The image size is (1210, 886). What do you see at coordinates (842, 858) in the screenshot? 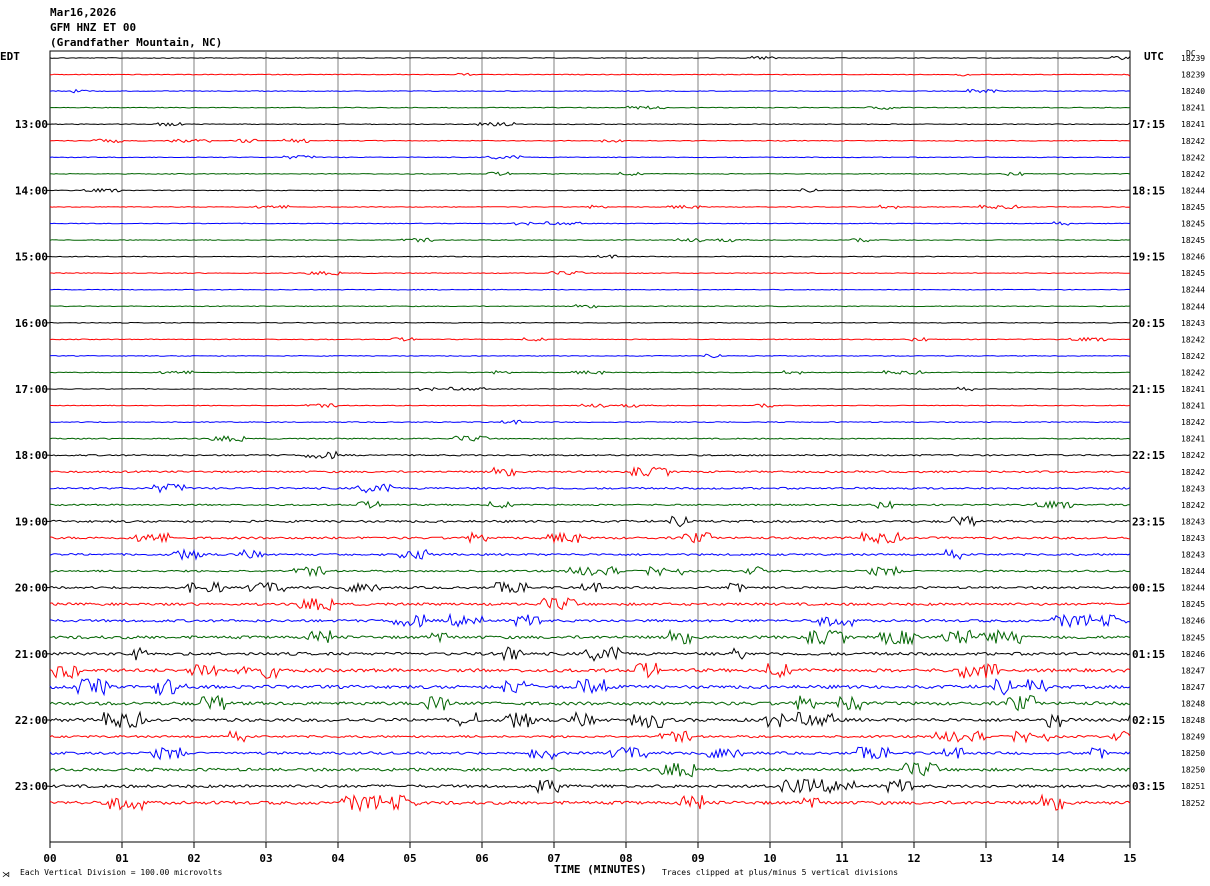
I see `x-tick-label: 11` at bounding box center [842, 858].